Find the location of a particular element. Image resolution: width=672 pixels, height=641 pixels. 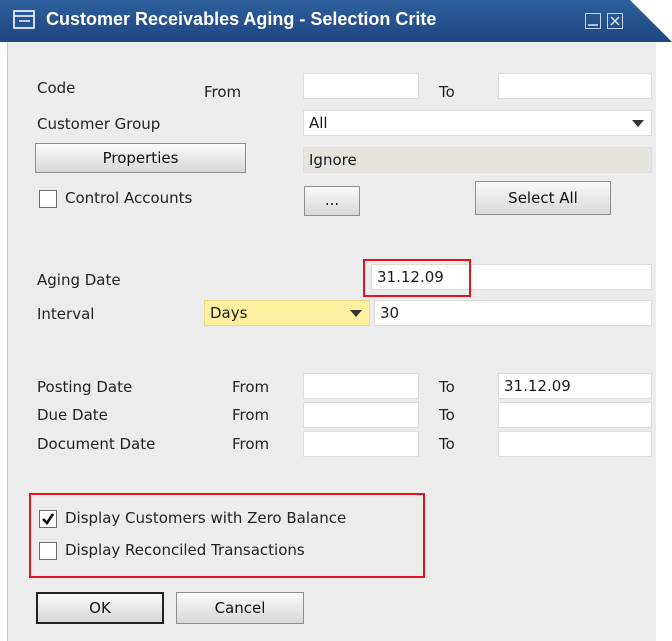

interval-label: Interval is located at coordinates (66, 314).